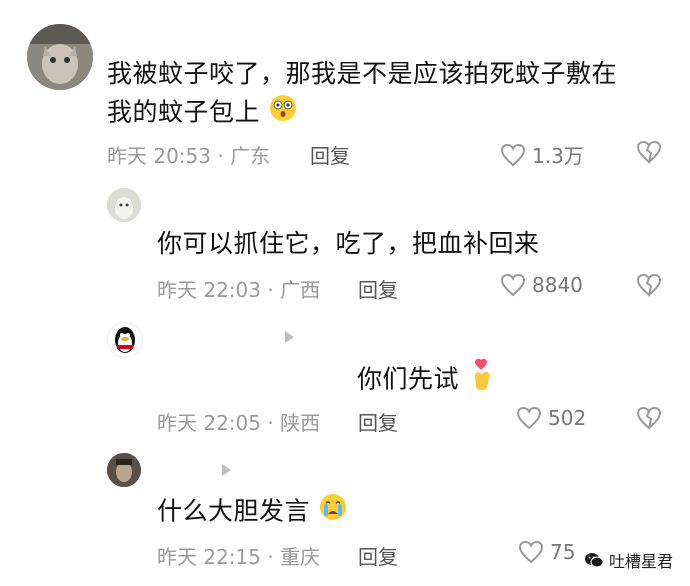 This screenshot has height=586, width=690. I want to click on comment-time: 昨天 20:53 · 广东, so click(189, 156).